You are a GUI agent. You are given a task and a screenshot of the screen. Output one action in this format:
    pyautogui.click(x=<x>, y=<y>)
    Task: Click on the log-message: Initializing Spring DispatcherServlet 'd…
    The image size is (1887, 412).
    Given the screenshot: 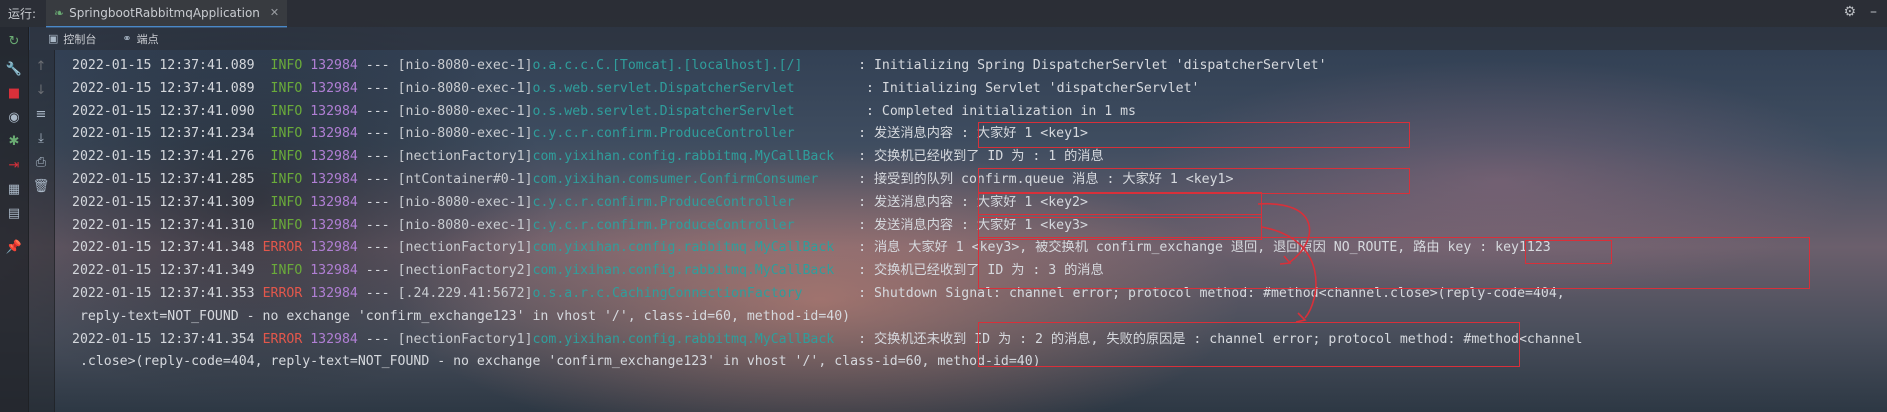 What is the action you would take?
    pyautogui.click(x=1100, y=65)
    